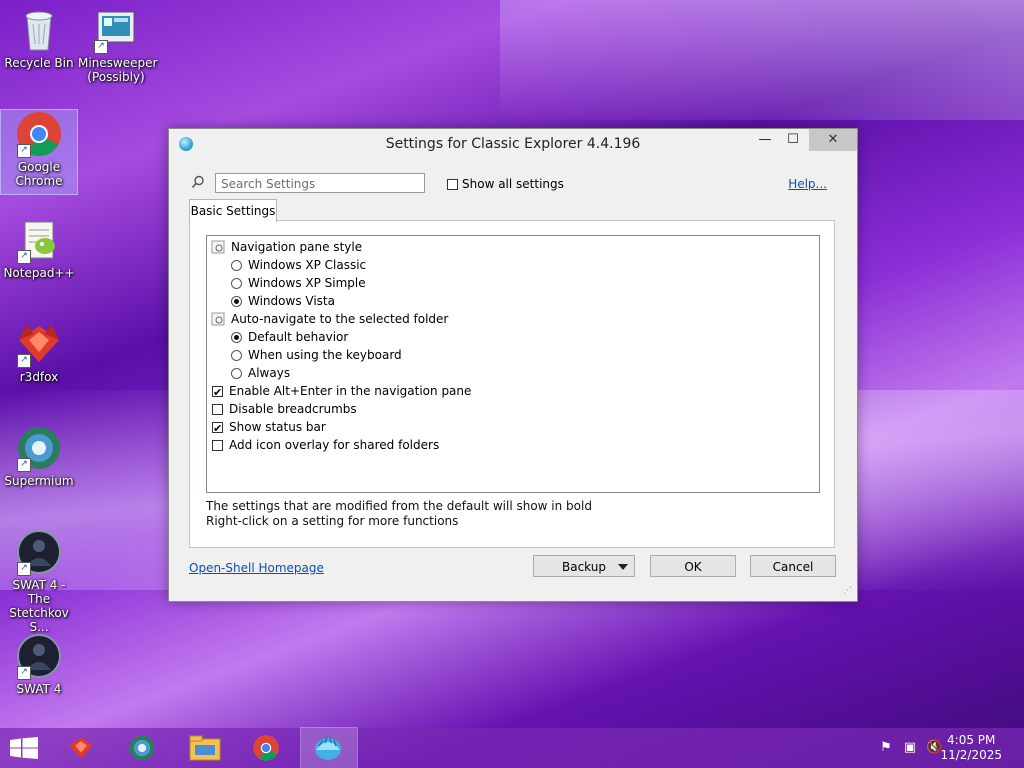 This screenshot has width=1024, height=768. Describe the element at coordinates (971, 740) in the screenshot. I see `clock-time: 4:05 PM` at that location.